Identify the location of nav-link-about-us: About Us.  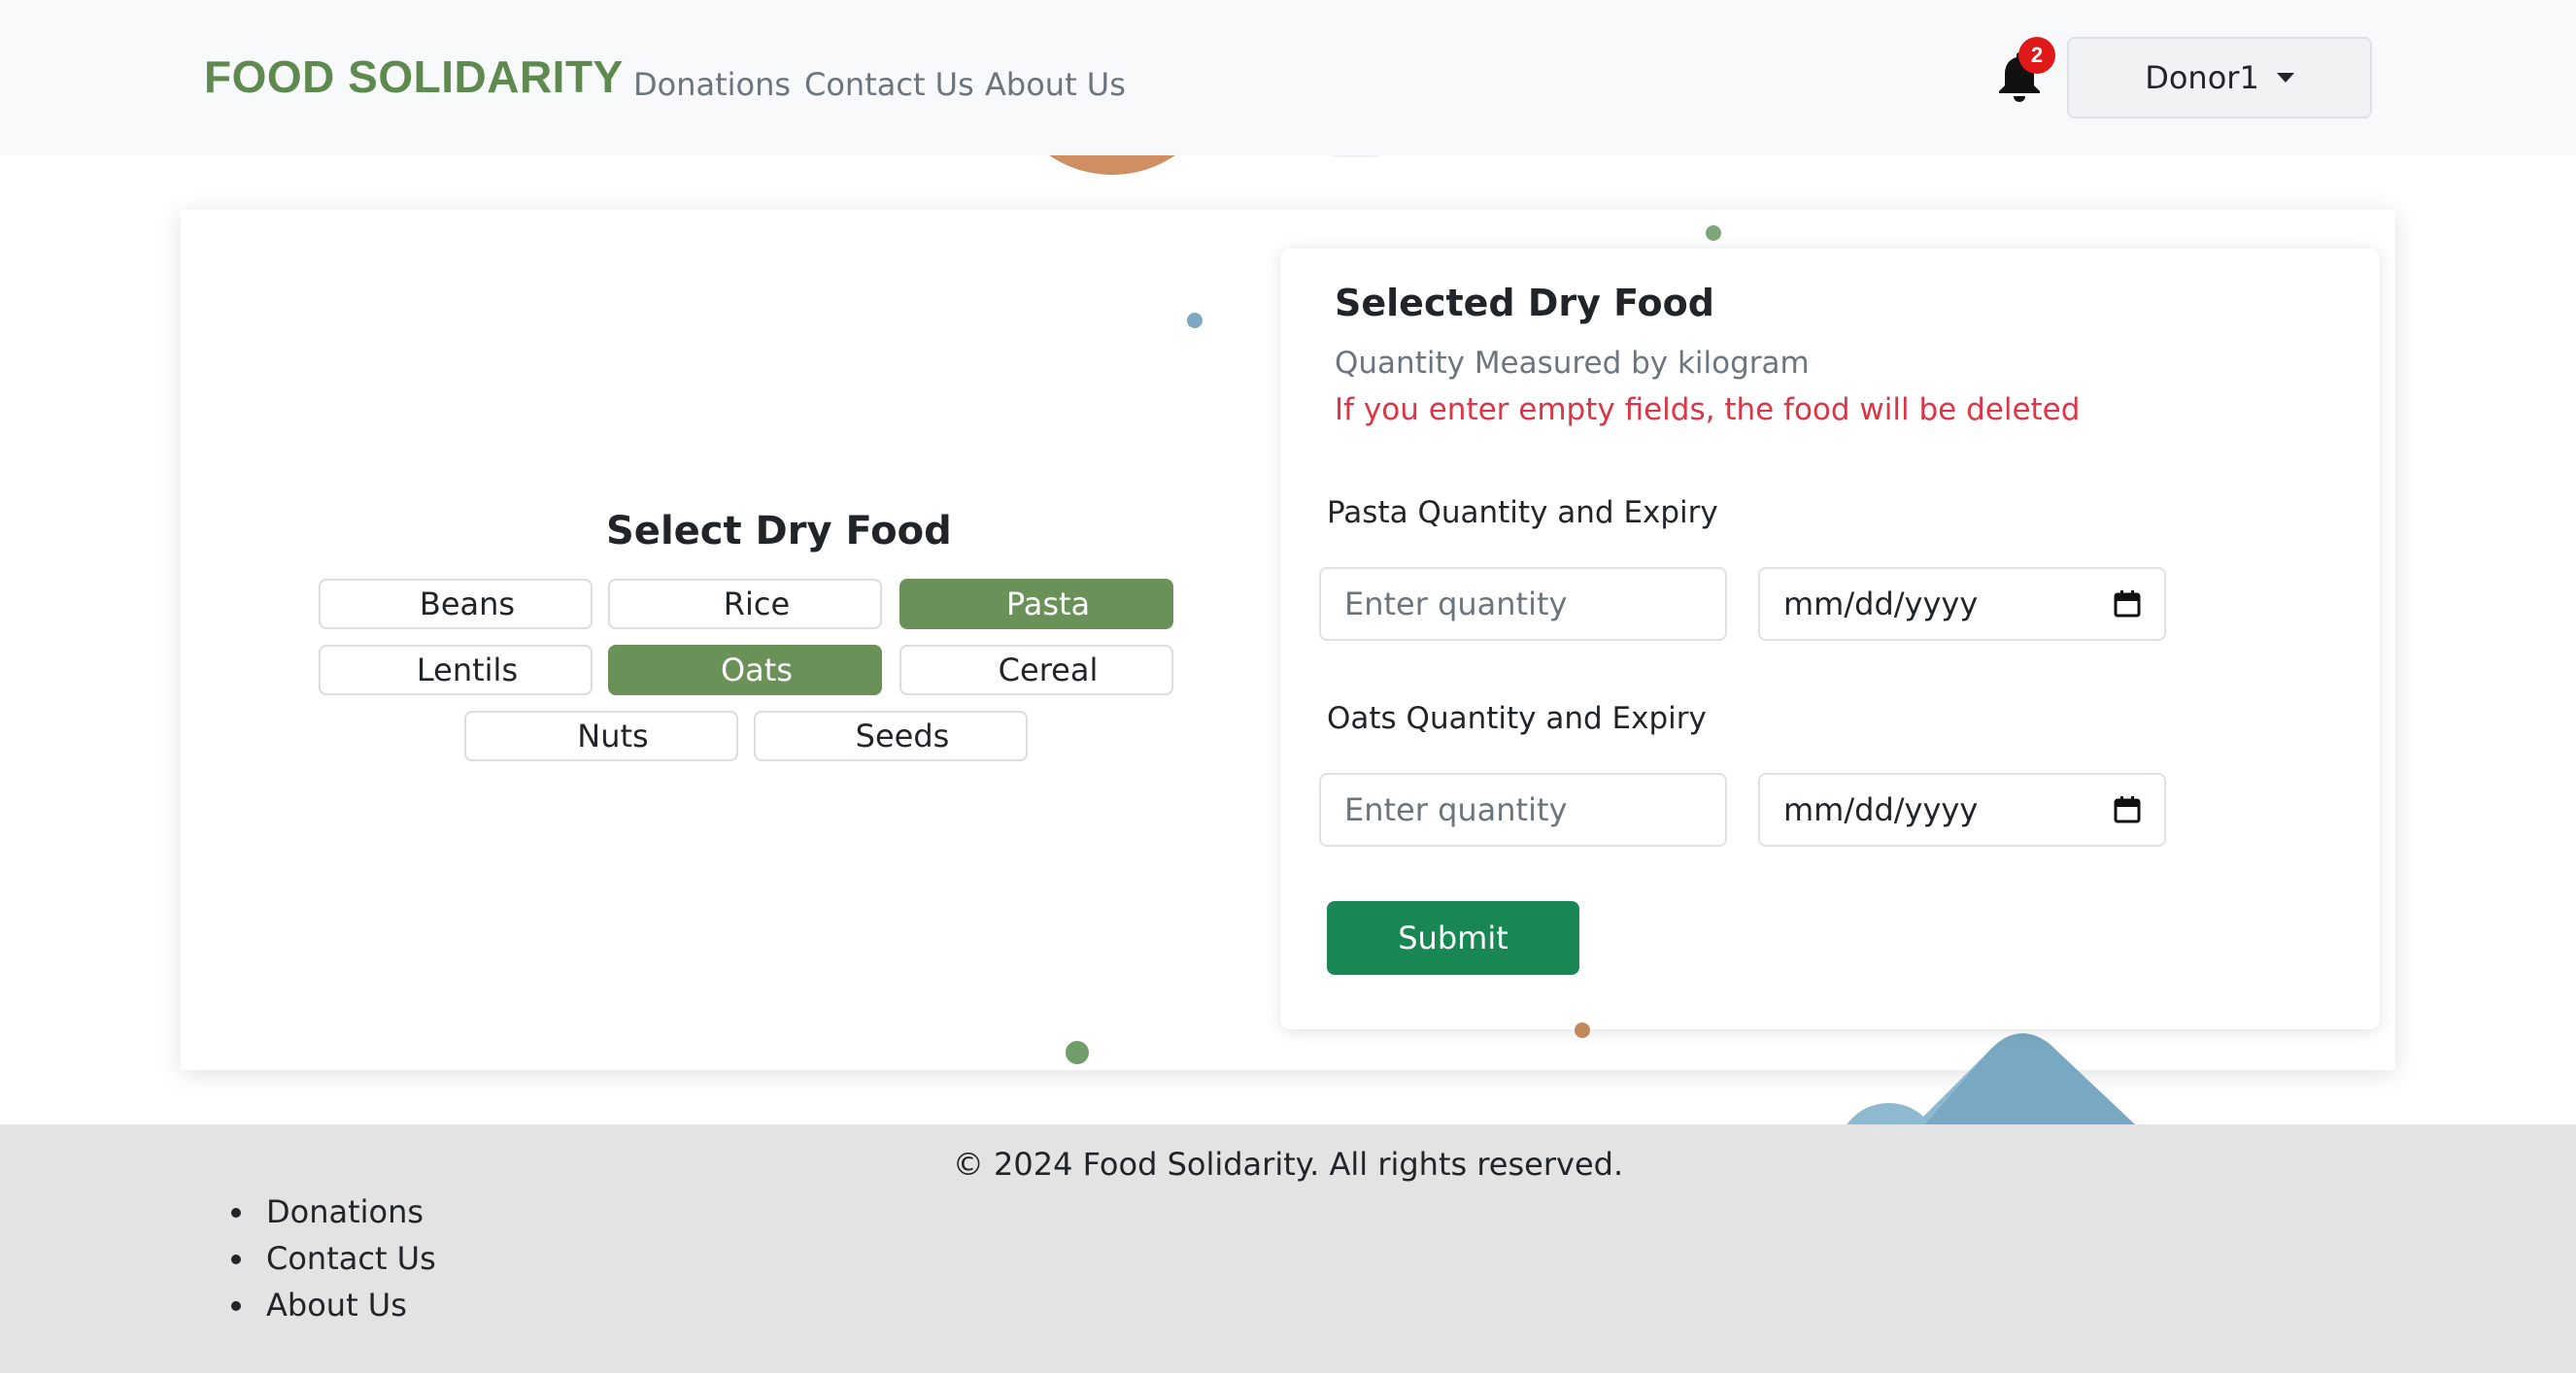
(1055, 84).